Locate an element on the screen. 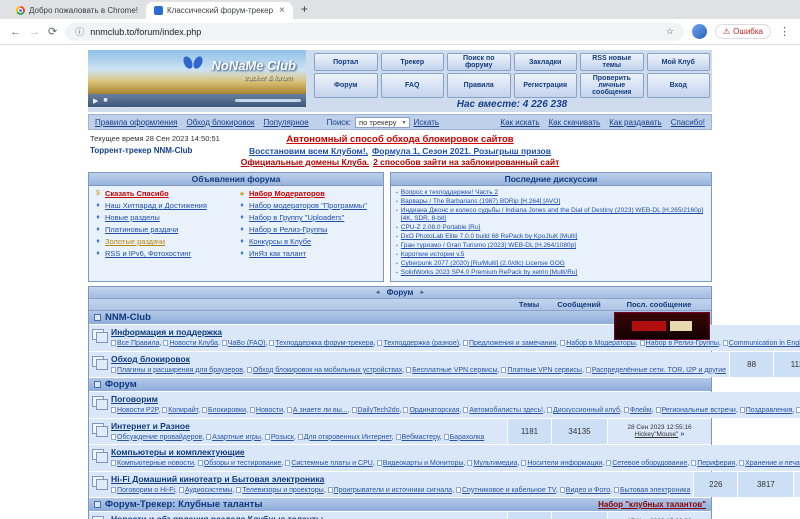 The image size is (800, 519). announcement-item-link: Набор в Группу "Uploaders" is located at coordinates (296, 217).